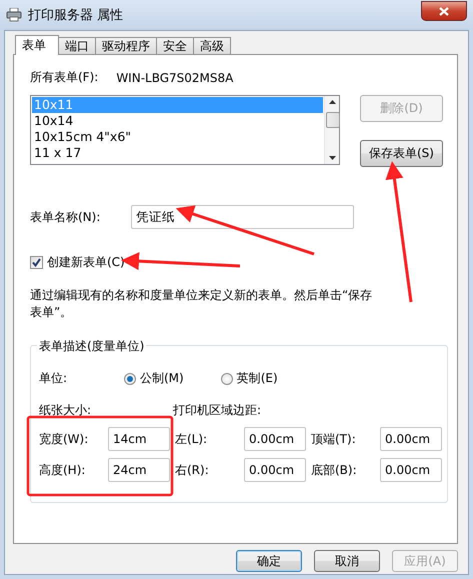  What do you see at coordinates (332, 102) in the screenshot?
I see `scroll-up-icon` at bounding box center [332, 102].